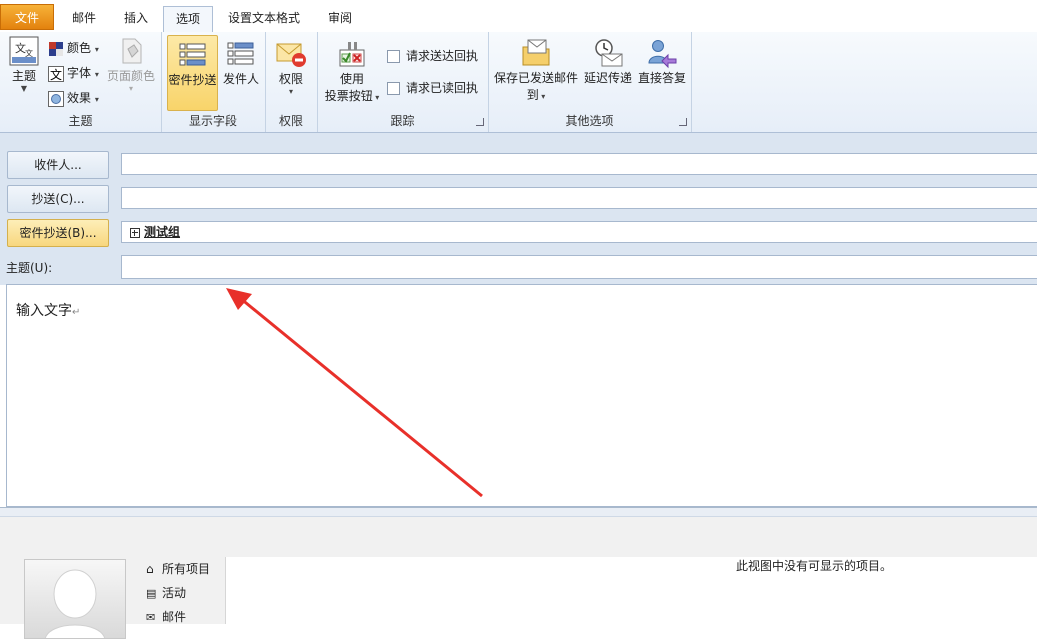  I want to click on voting-buttons-button: 使用 投票按钮 ▾, so click(352, 72).